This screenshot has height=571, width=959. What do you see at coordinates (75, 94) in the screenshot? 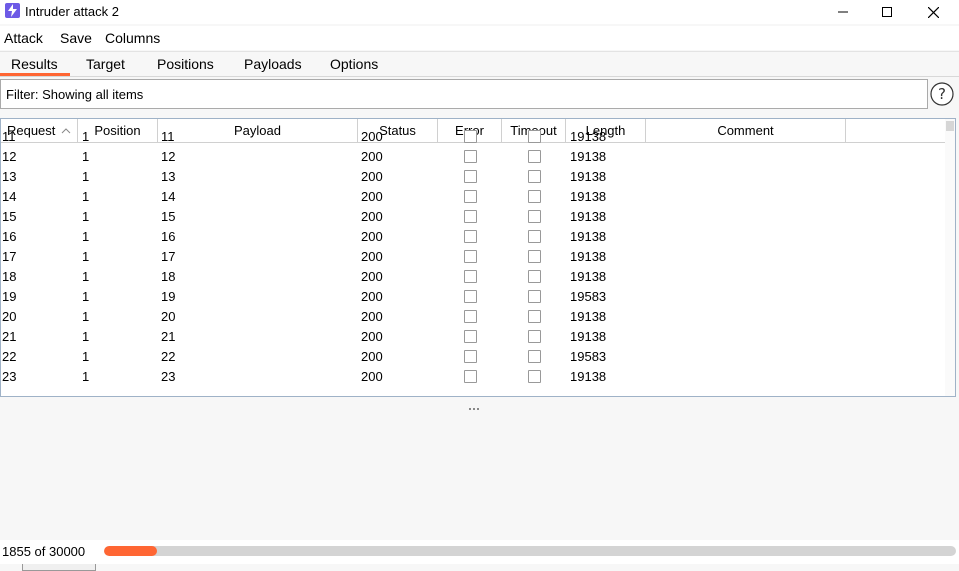
I see `filter-label: Filter: Showing all items` at bounding box center [75, 94].